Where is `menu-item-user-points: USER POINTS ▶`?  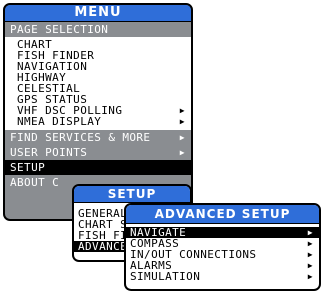
menu-item-user-points: USER POINTS ▶ is located at coordinates (98, 152).